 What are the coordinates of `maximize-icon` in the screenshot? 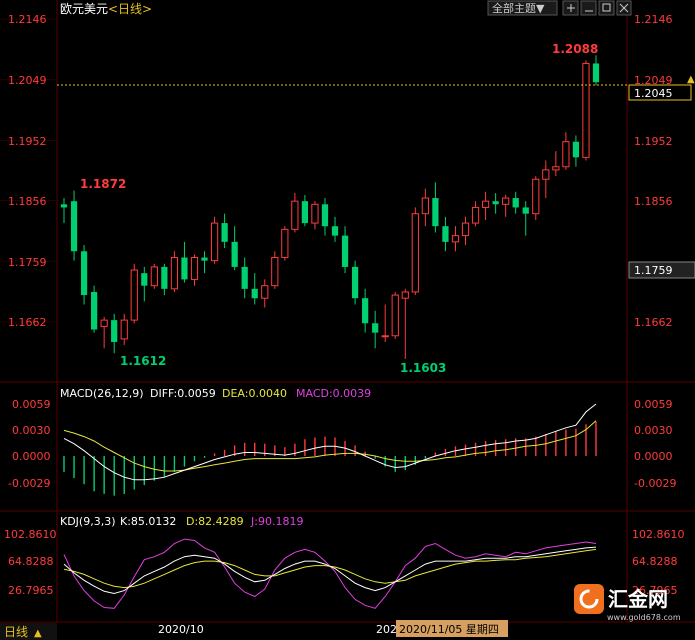 It's located at (606, 8).